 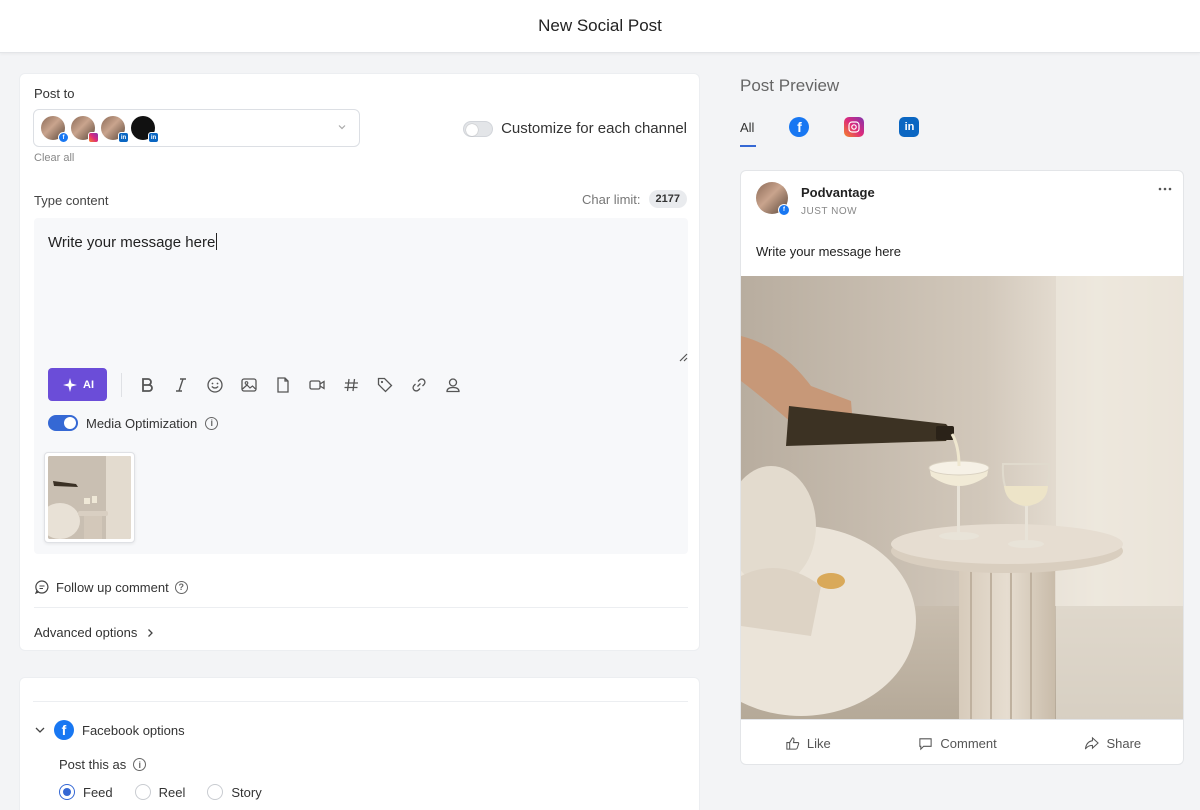 I want to click on type-content-label: Type content, so click(x=71, y=200).